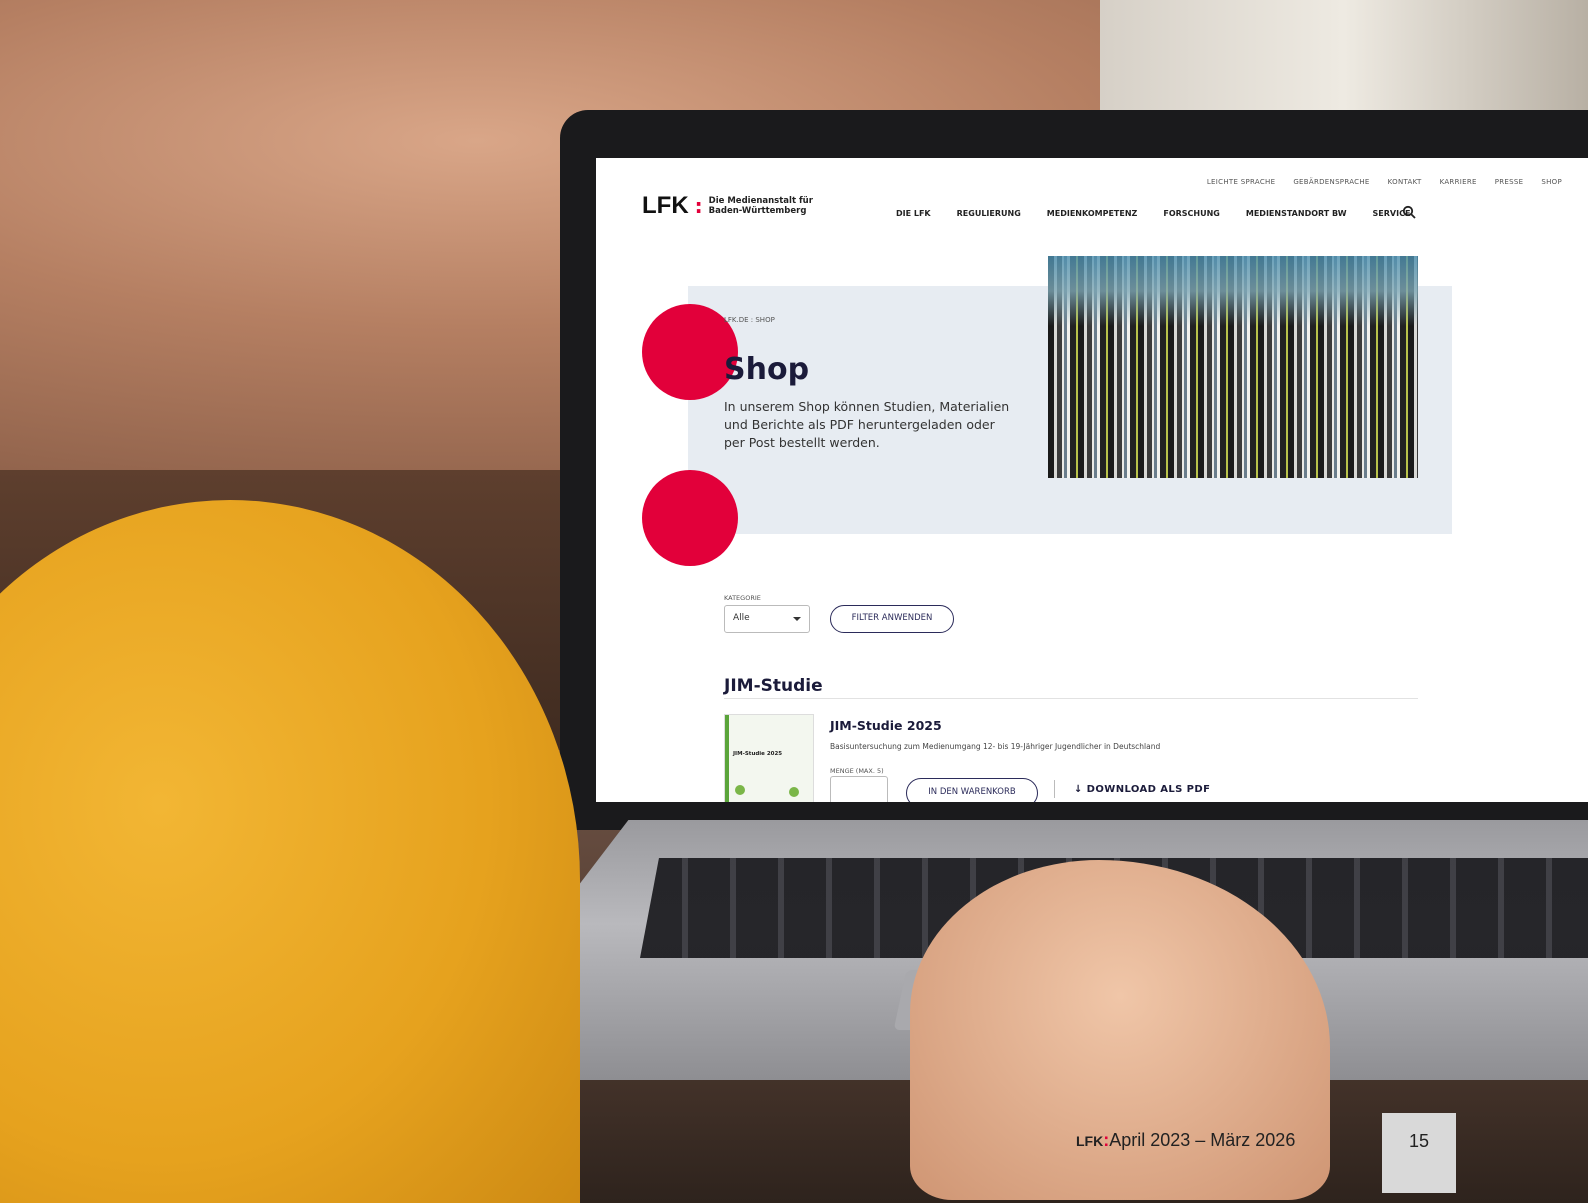 This screenshot has width=1588, height=1203. What do you see at coordinates (1241, 182) in the screenshot?
I see `topnav-leichte-sprache: LEICHTE SPRACHE` at bounding box center [1241, 182].